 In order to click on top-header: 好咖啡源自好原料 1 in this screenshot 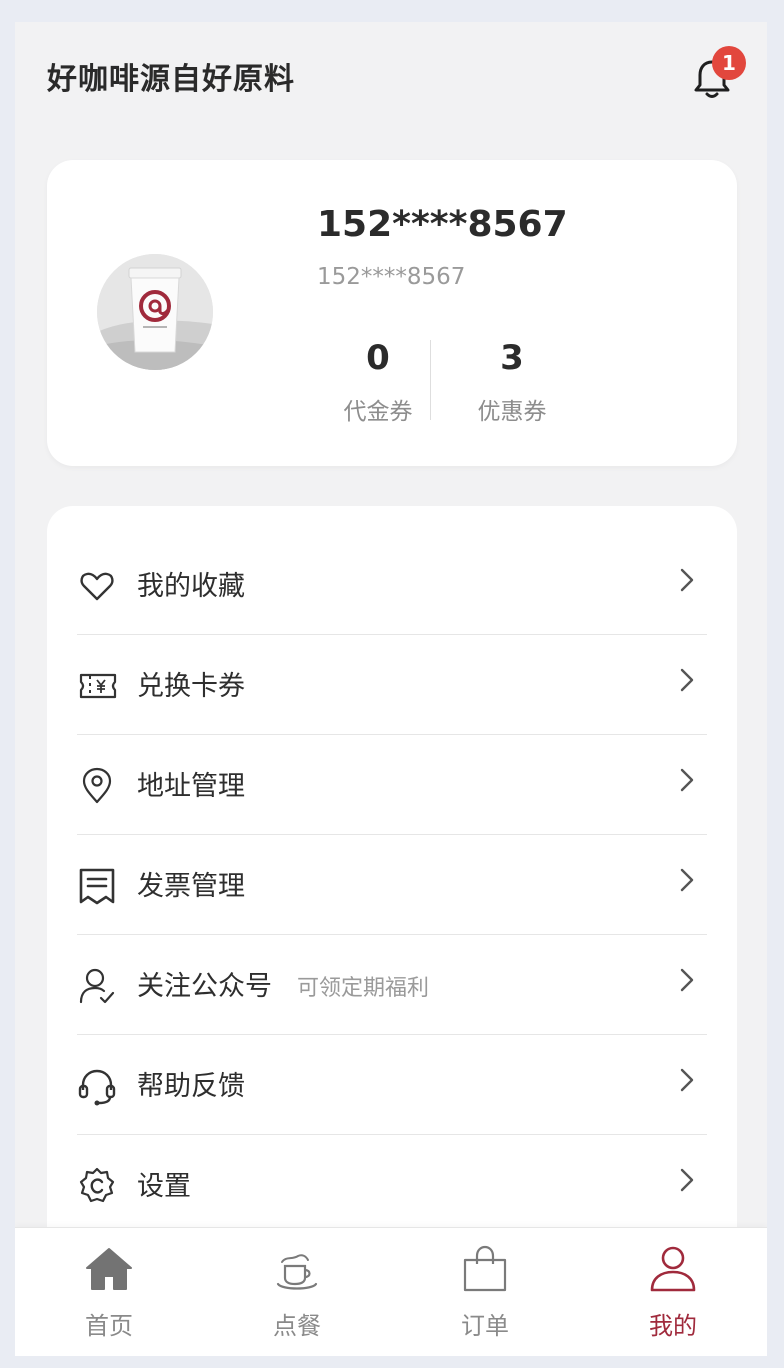, I will do `click(391, 77)`.